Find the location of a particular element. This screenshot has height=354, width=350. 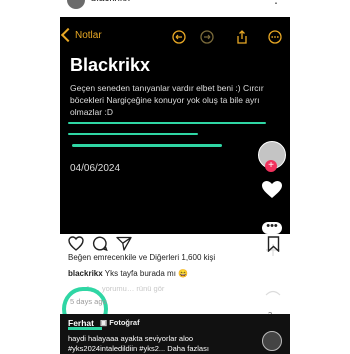

send-icon is located at coordinates (124, 243).